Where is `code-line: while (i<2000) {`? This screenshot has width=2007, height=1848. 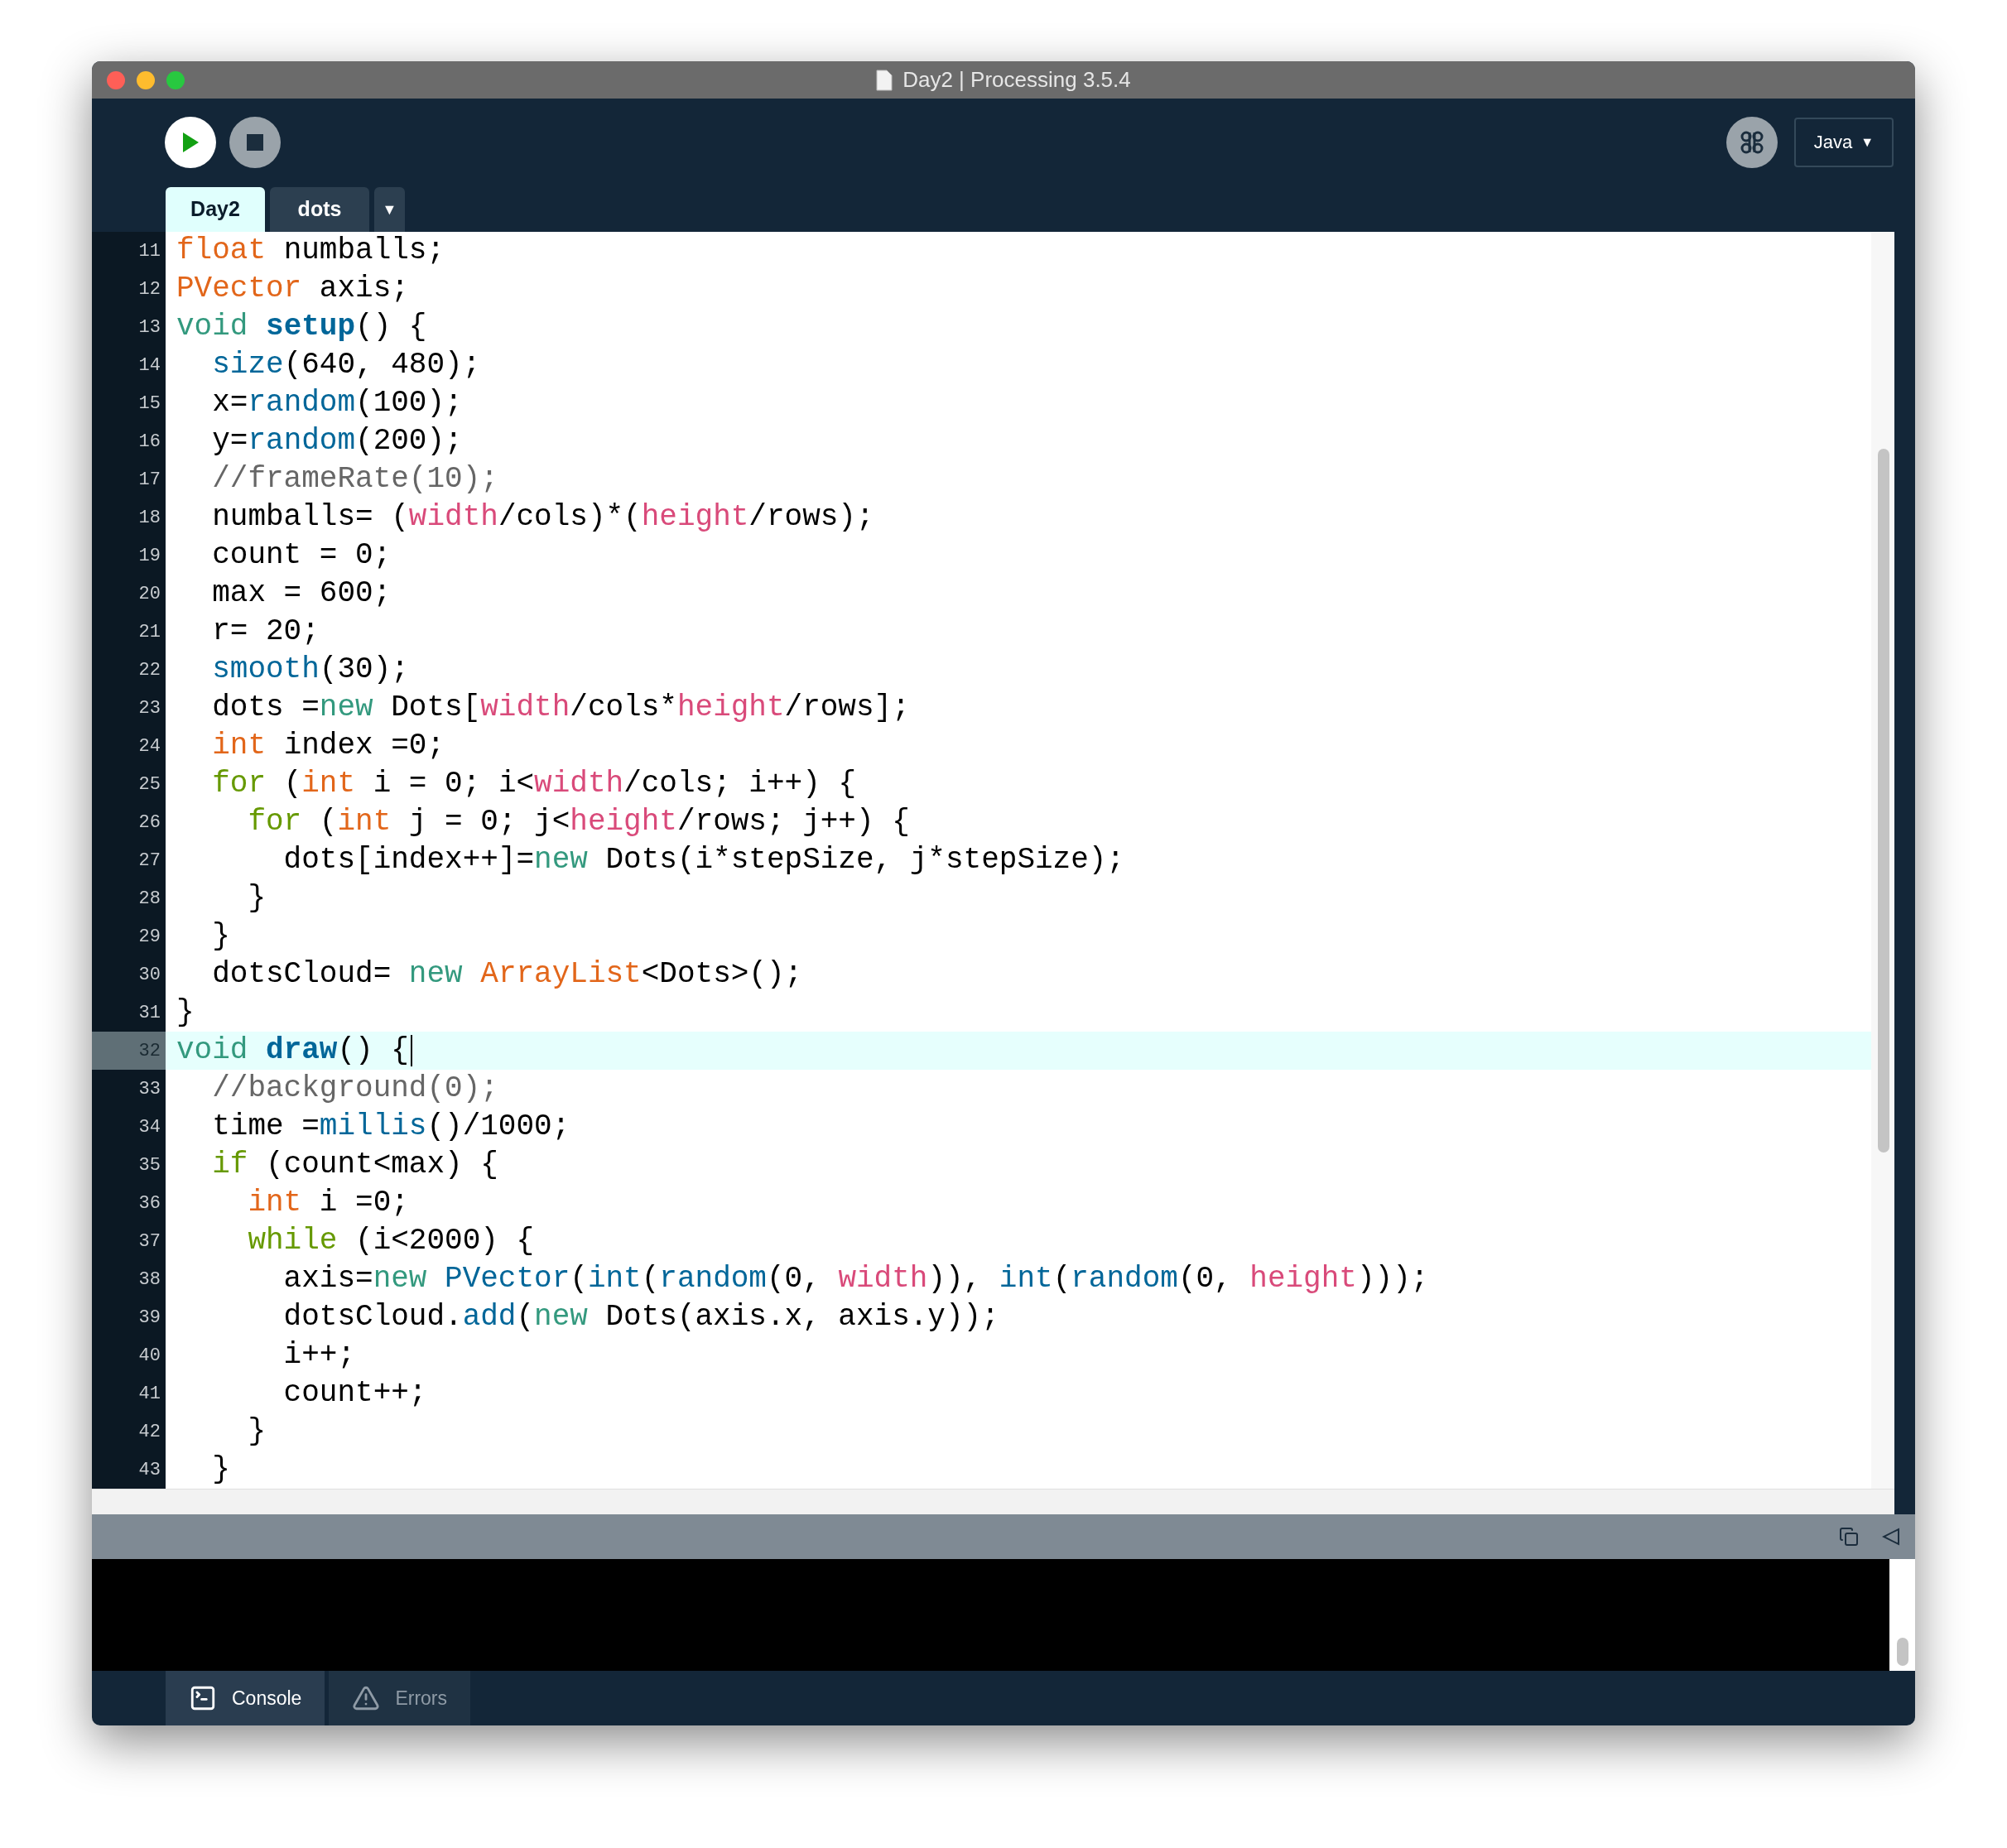
code-line: while (i<2000) { is located at coordinates (391, 1241).